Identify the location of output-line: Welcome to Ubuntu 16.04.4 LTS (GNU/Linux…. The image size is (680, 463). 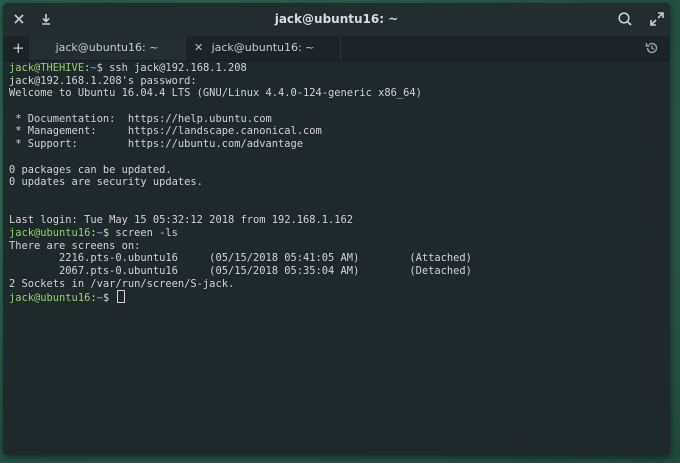
(215, 93).